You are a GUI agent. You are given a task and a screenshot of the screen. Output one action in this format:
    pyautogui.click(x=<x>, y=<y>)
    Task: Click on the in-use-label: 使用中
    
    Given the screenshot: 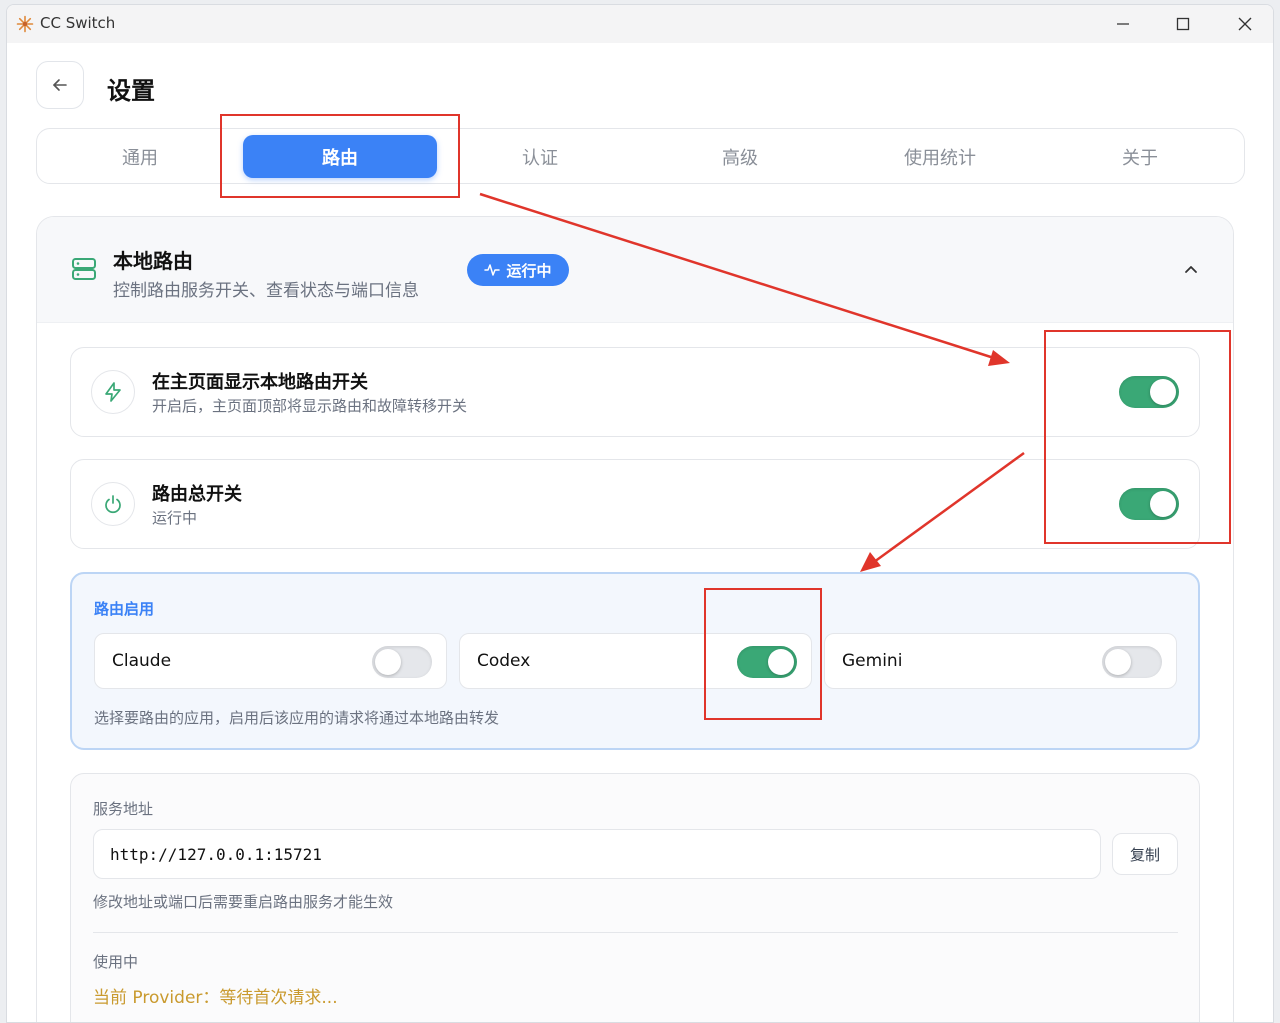 What is the action you would take?
    pyautogui.click(x=116, y=962)
    